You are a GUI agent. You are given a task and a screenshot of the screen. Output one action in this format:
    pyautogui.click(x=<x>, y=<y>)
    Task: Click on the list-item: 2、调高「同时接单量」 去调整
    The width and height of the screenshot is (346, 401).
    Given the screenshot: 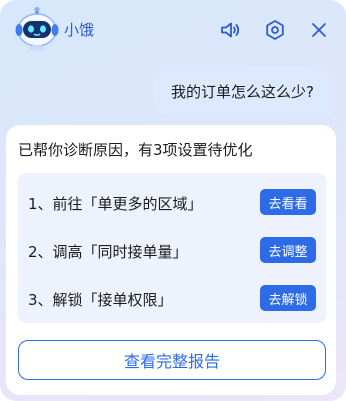 What is the action you would take?
    pyautogui.click(x=172, y=250)
    